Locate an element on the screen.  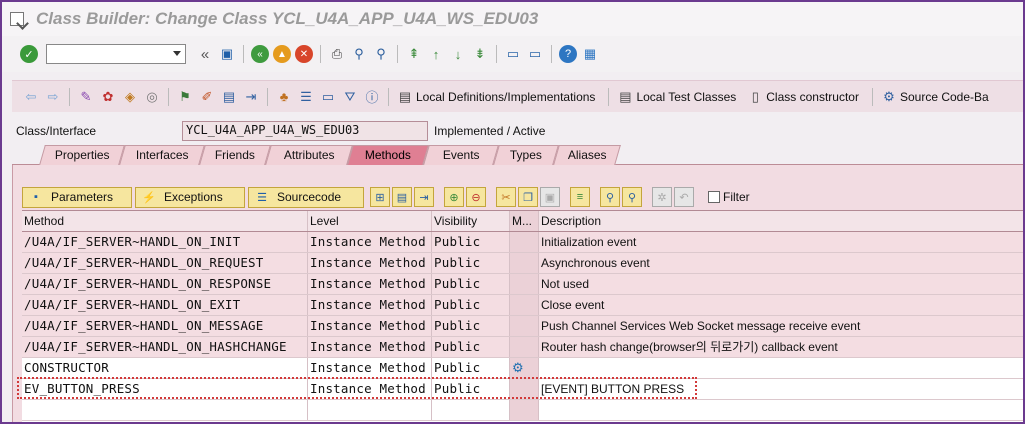
navigate-icon: ⇥ is located at coordinates (424, 197).